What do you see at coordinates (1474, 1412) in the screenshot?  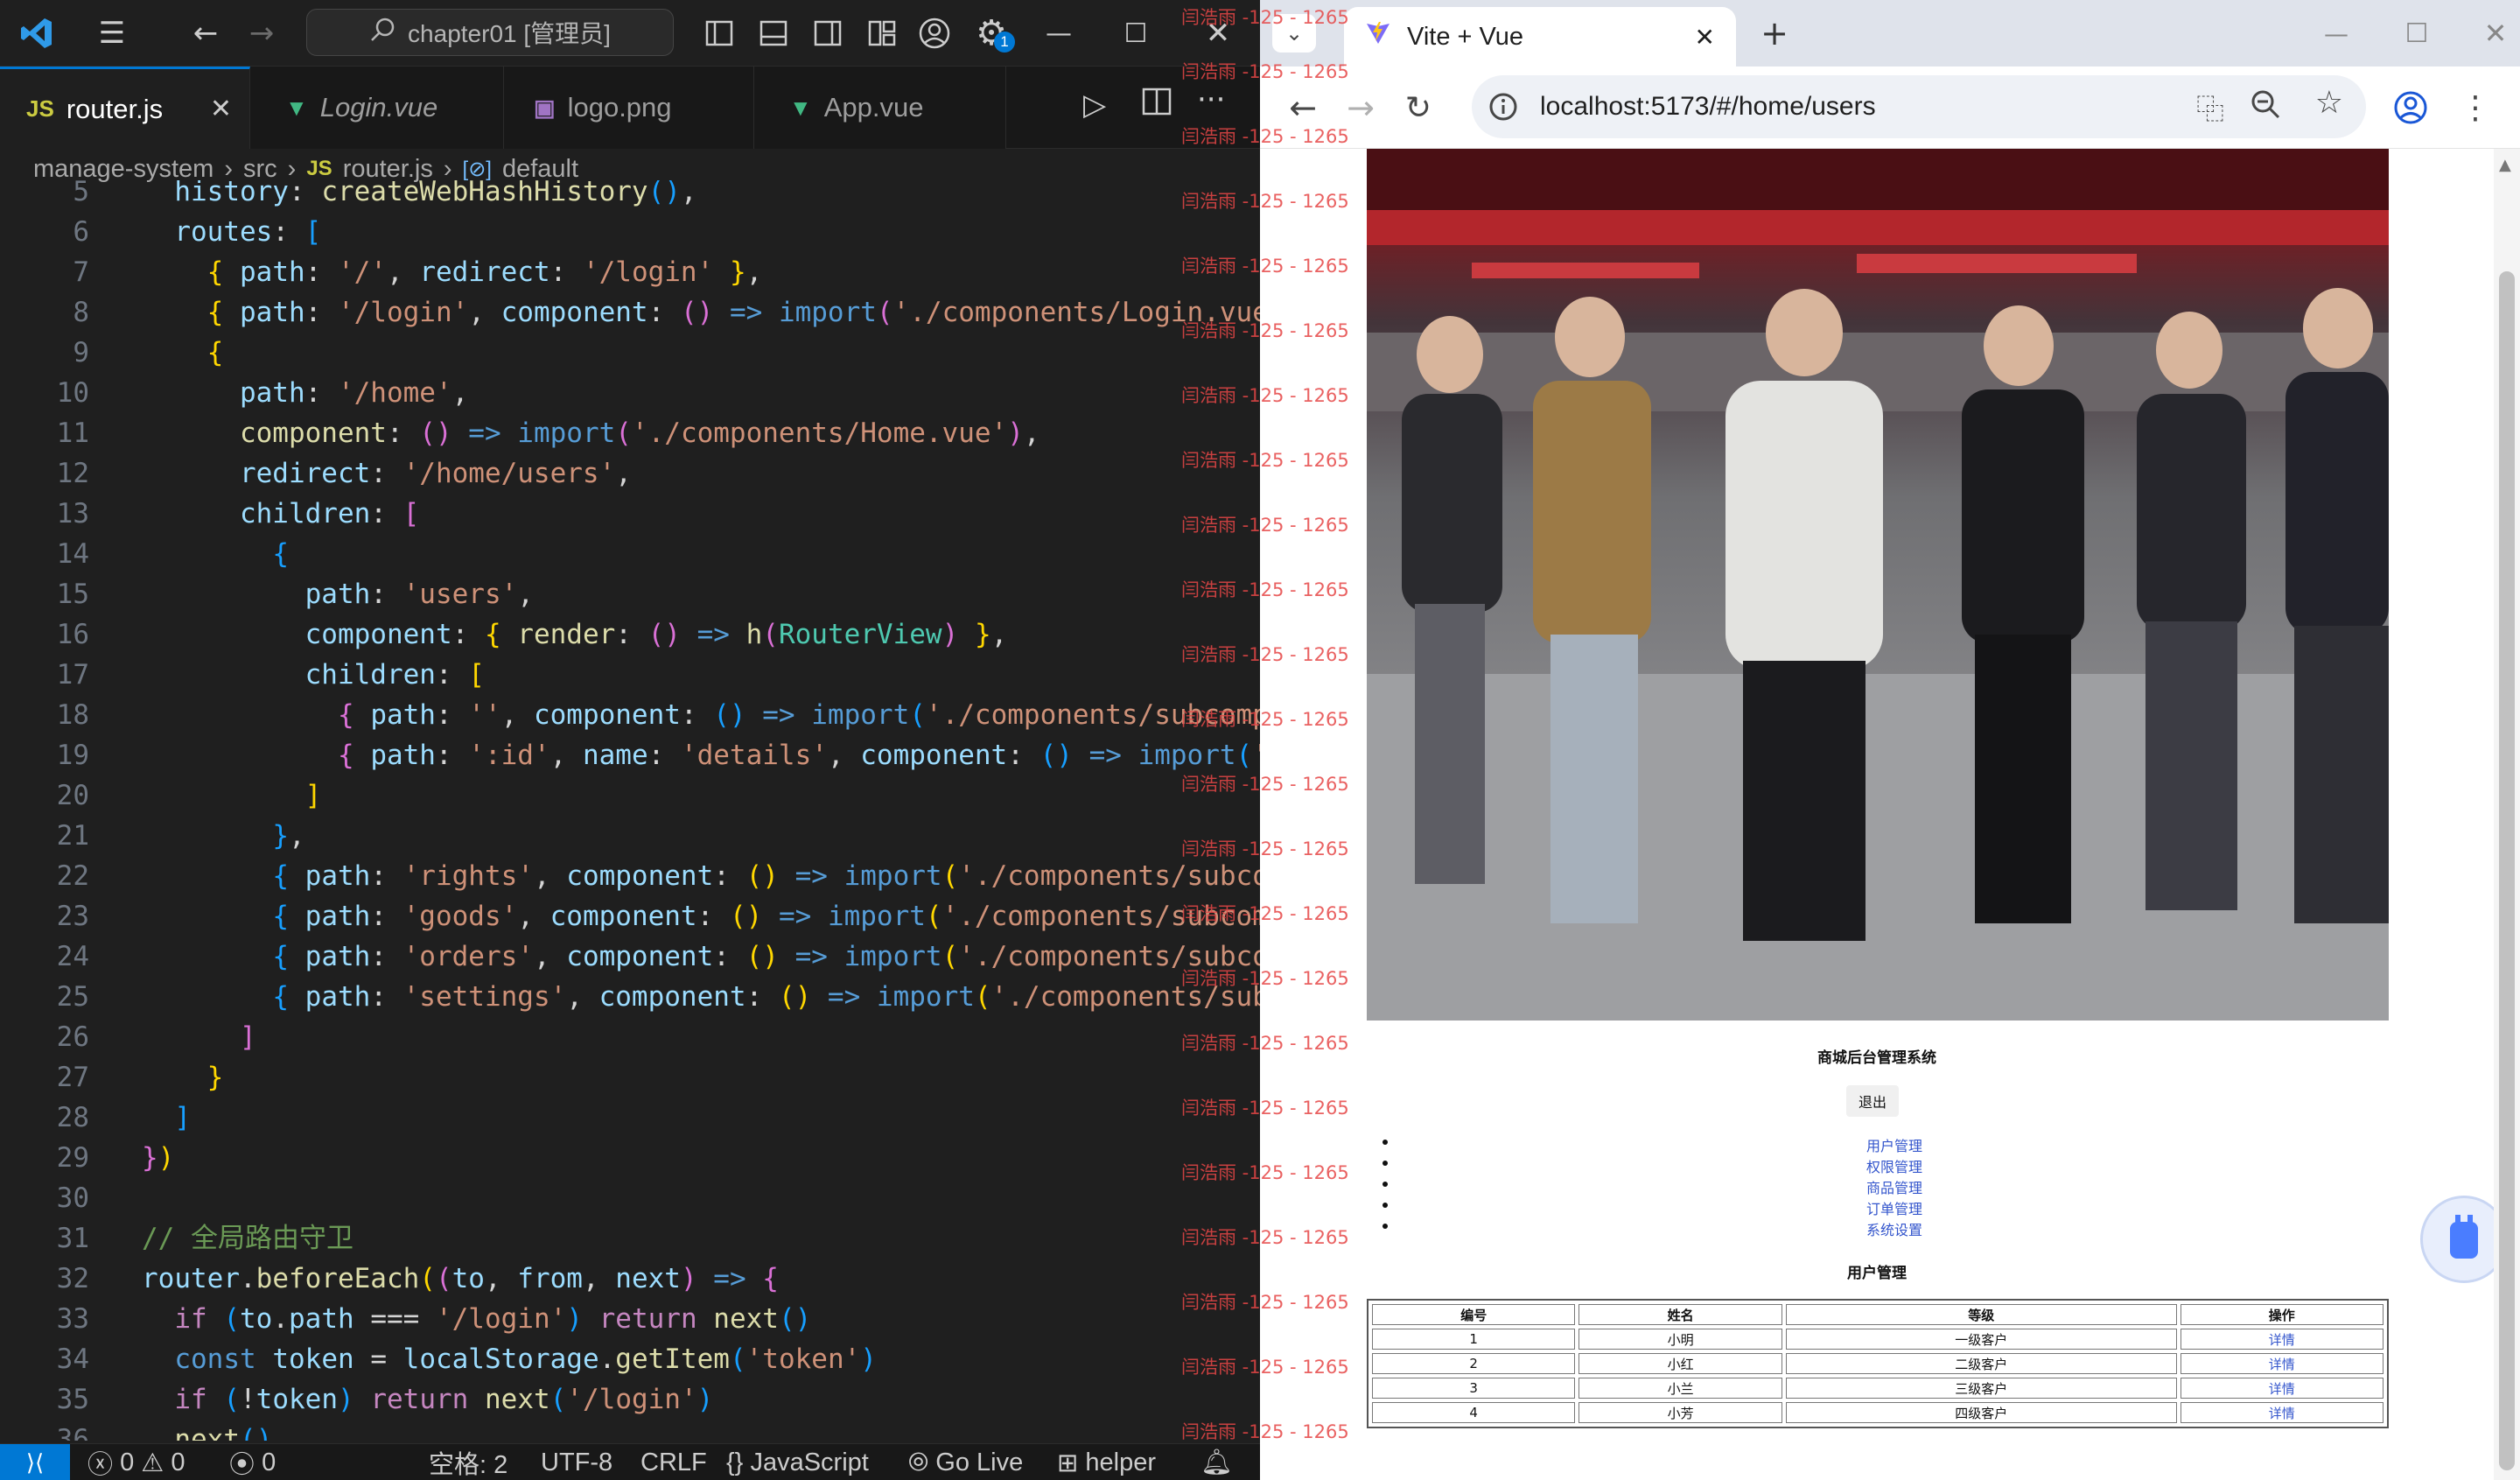 I see `table-cell: 4` at bounding box center [1474, 1412].